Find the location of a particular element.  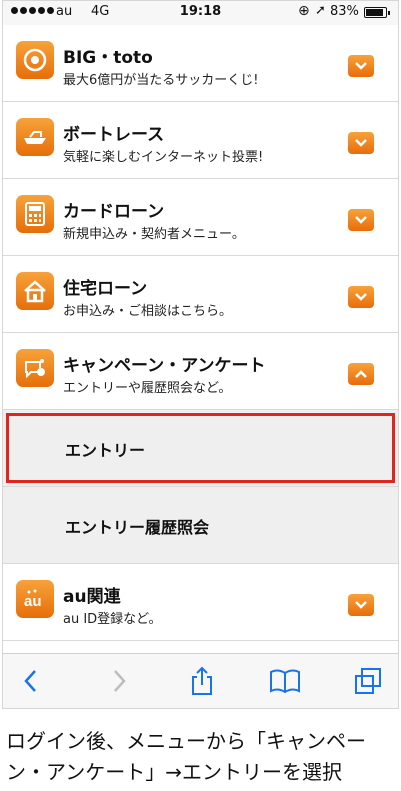

au-logo-icon: au is located at coordinates (35, 599).